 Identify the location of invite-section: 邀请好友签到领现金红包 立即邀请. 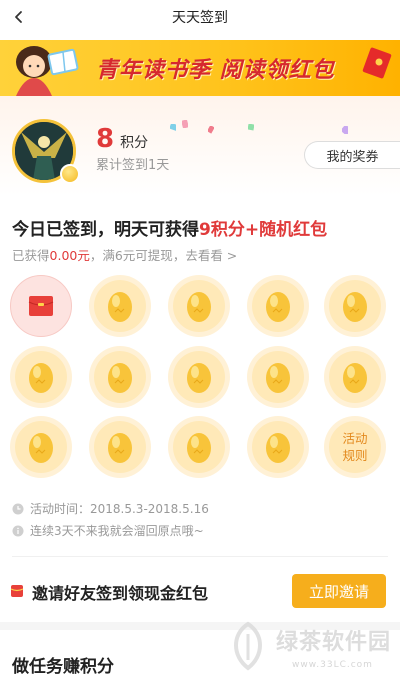
(200, 590).